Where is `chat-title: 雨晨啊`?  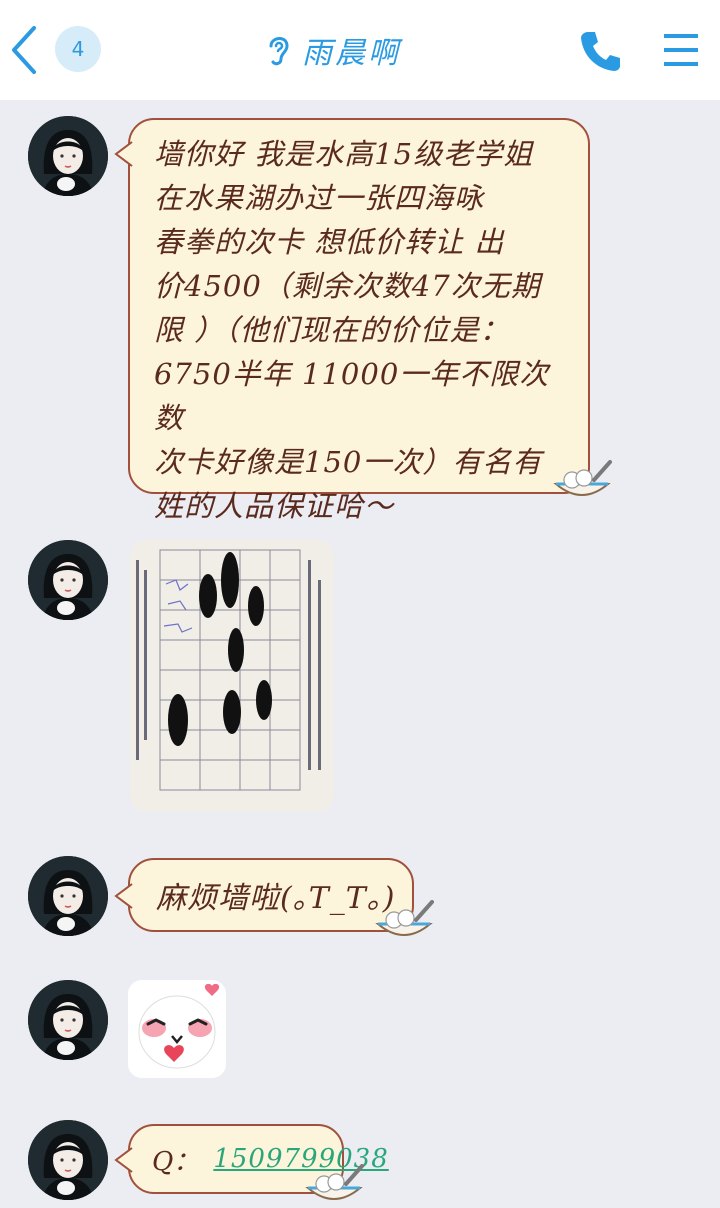 chat-title: 雨晨啊 is located at coordinates (351, 53).